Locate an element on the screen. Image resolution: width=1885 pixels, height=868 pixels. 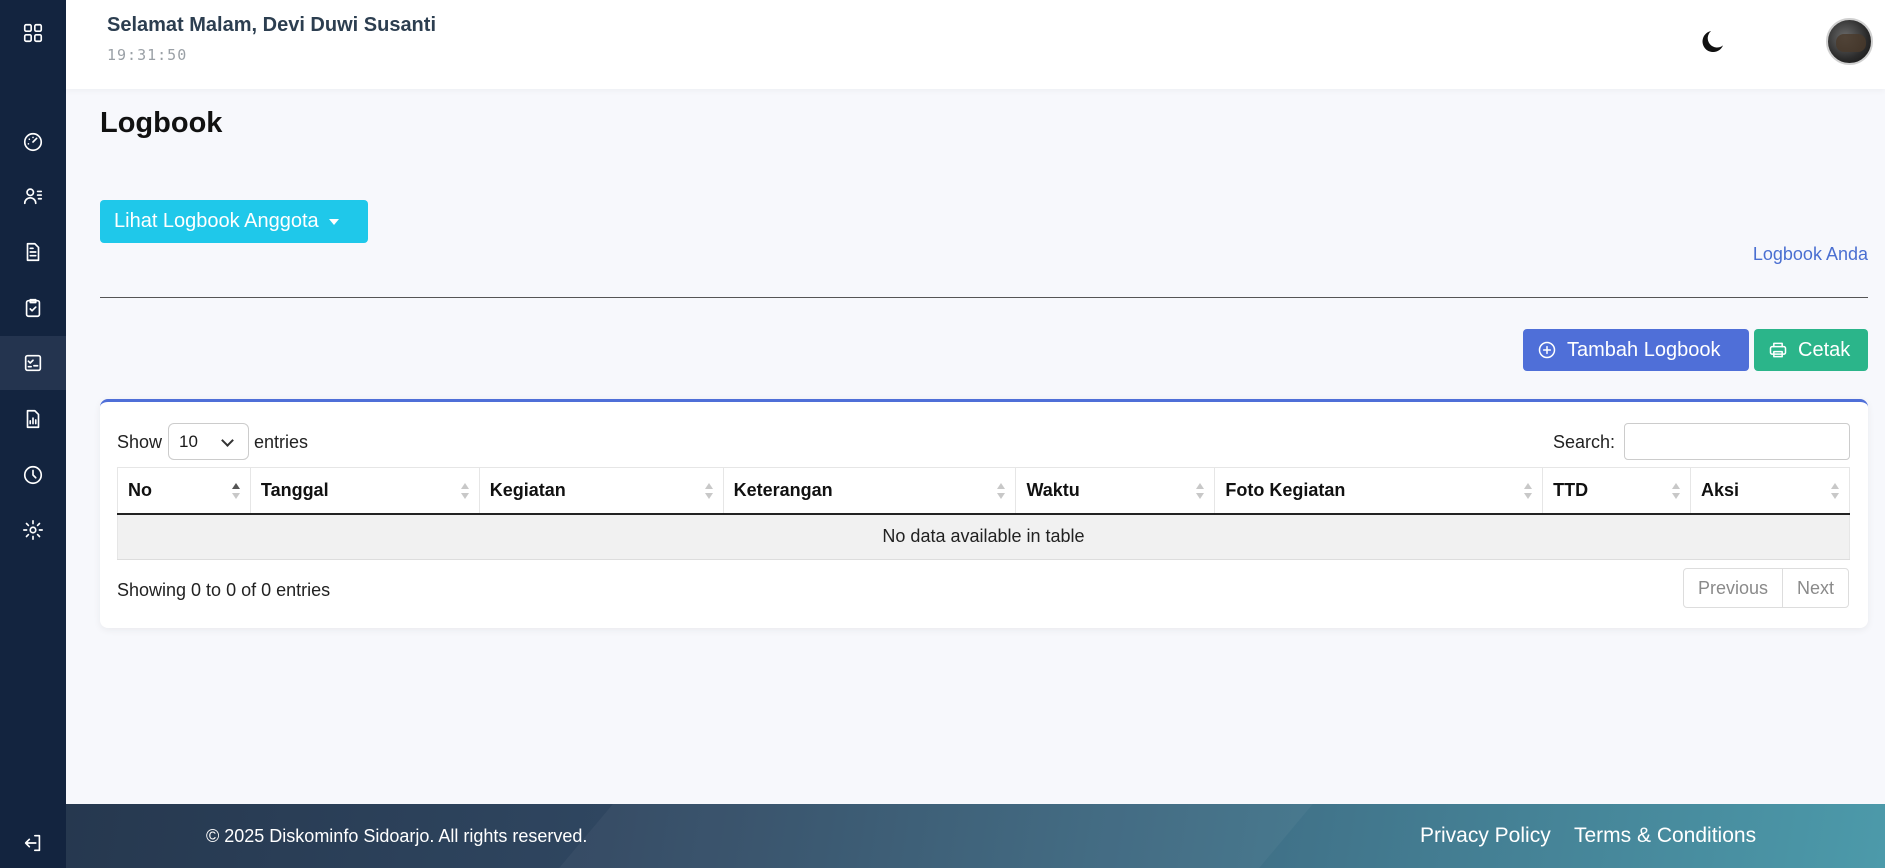
column-label: TTD is located at coordinates (1571, 489).